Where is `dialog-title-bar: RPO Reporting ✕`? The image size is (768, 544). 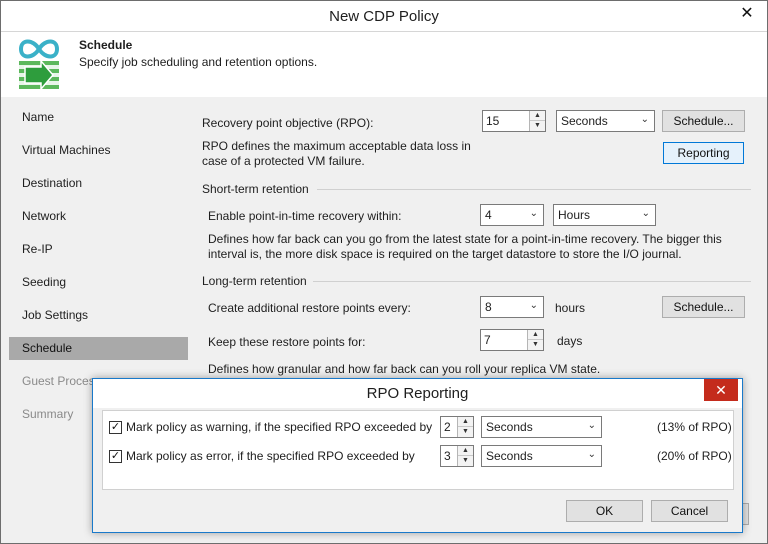
dialog-title-bar: RPO Reporting ✕ is located at coordinates (417, 393).